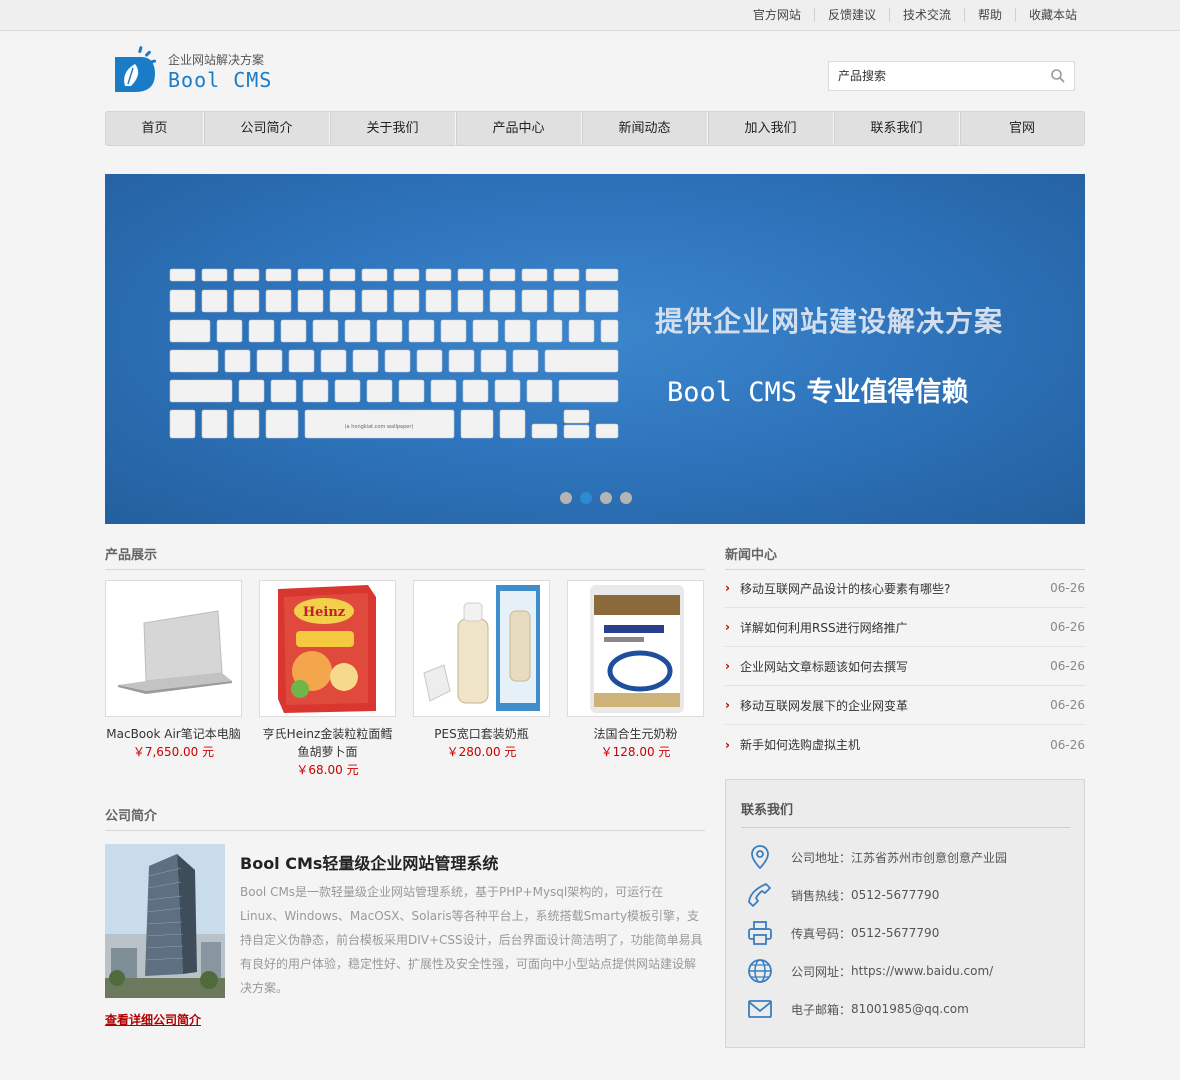 Image resolution: width=1180 pixels, height=1080 pixels. I want to click on slider-dot-active, so click(586, 498).